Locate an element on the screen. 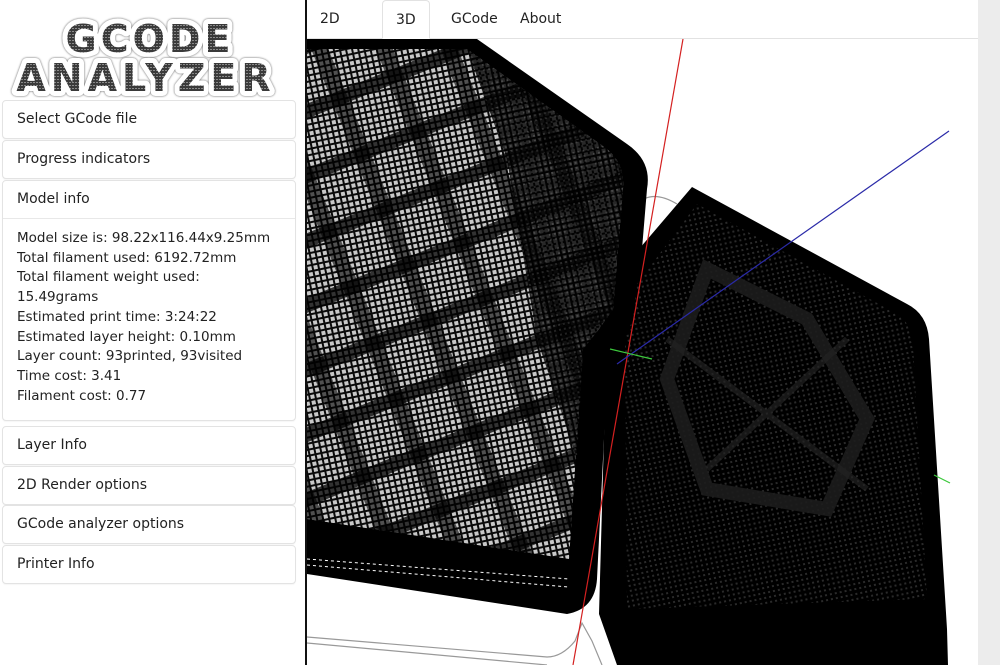 This screenshot has height=665, width=1000. tab-about: About is located at coordinates (540, 19).